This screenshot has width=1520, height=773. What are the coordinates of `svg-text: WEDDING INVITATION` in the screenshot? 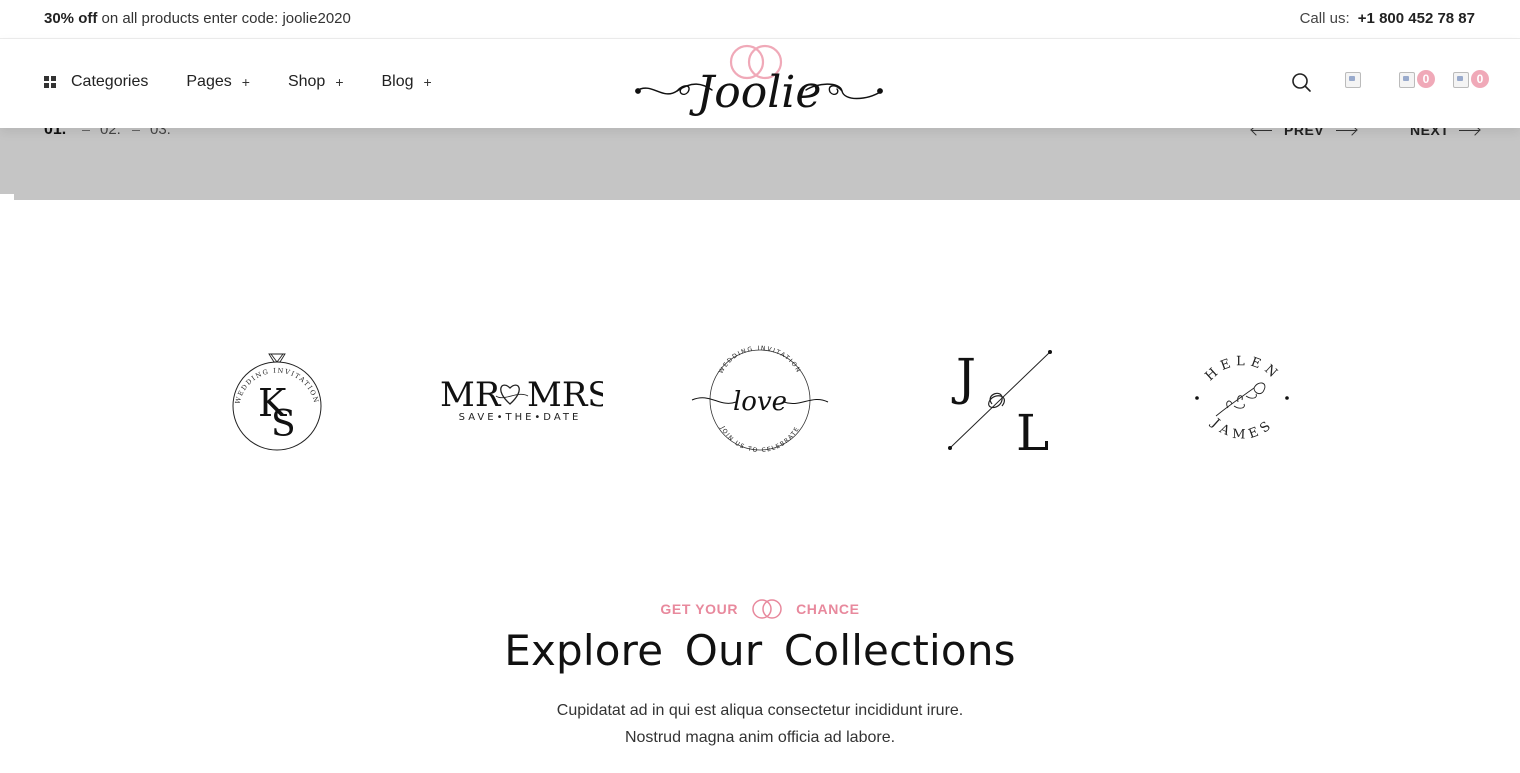 It's located at (760, 360).